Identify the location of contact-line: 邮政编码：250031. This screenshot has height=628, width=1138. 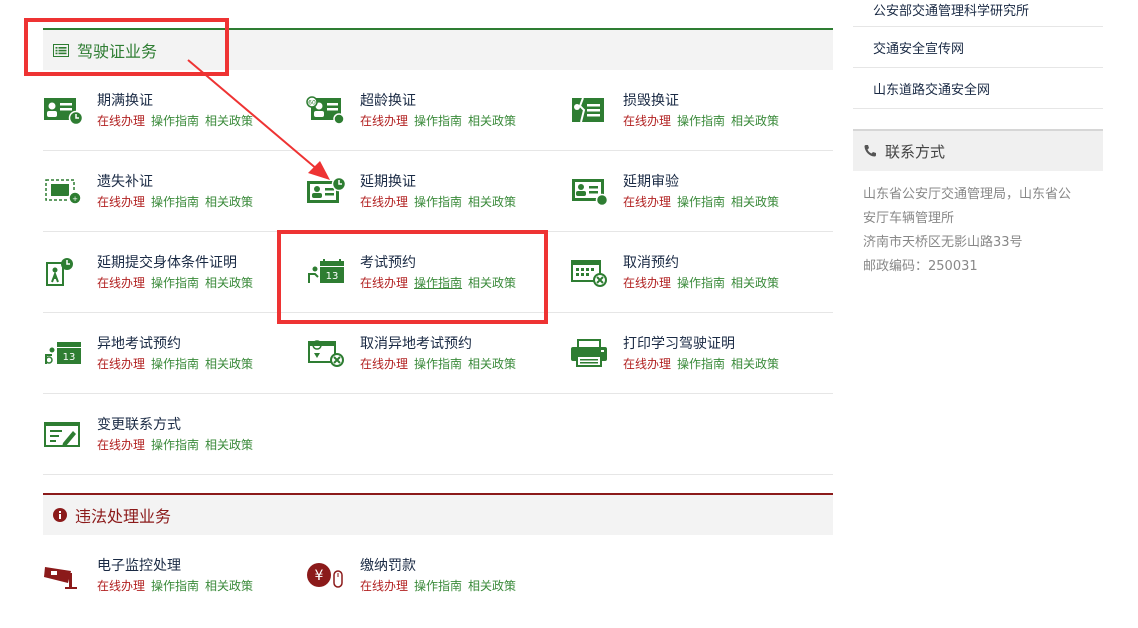
(920, 266).